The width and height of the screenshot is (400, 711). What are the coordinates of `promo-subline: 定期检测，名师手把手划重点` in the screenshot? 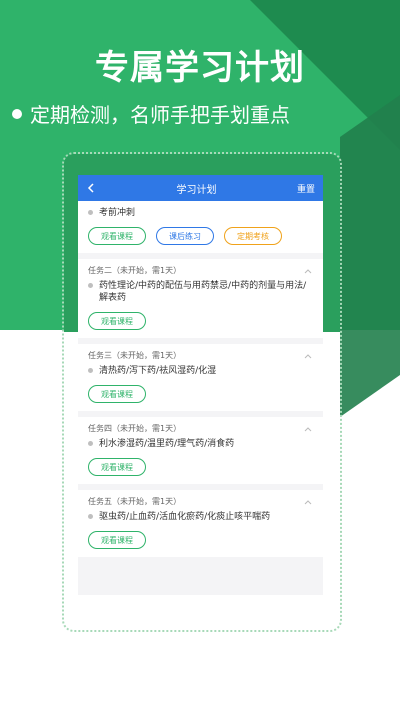 It's located at (160, 115).